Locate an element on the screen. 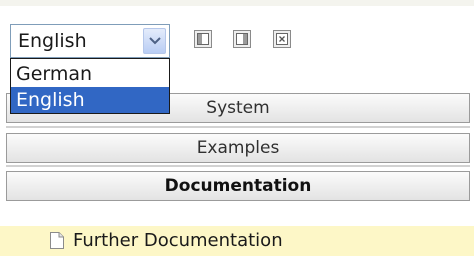 Image resolution: width=474 pixels, height=257 pixels. nav-item-documentation: Documentation is located at coordinates (238, 186).